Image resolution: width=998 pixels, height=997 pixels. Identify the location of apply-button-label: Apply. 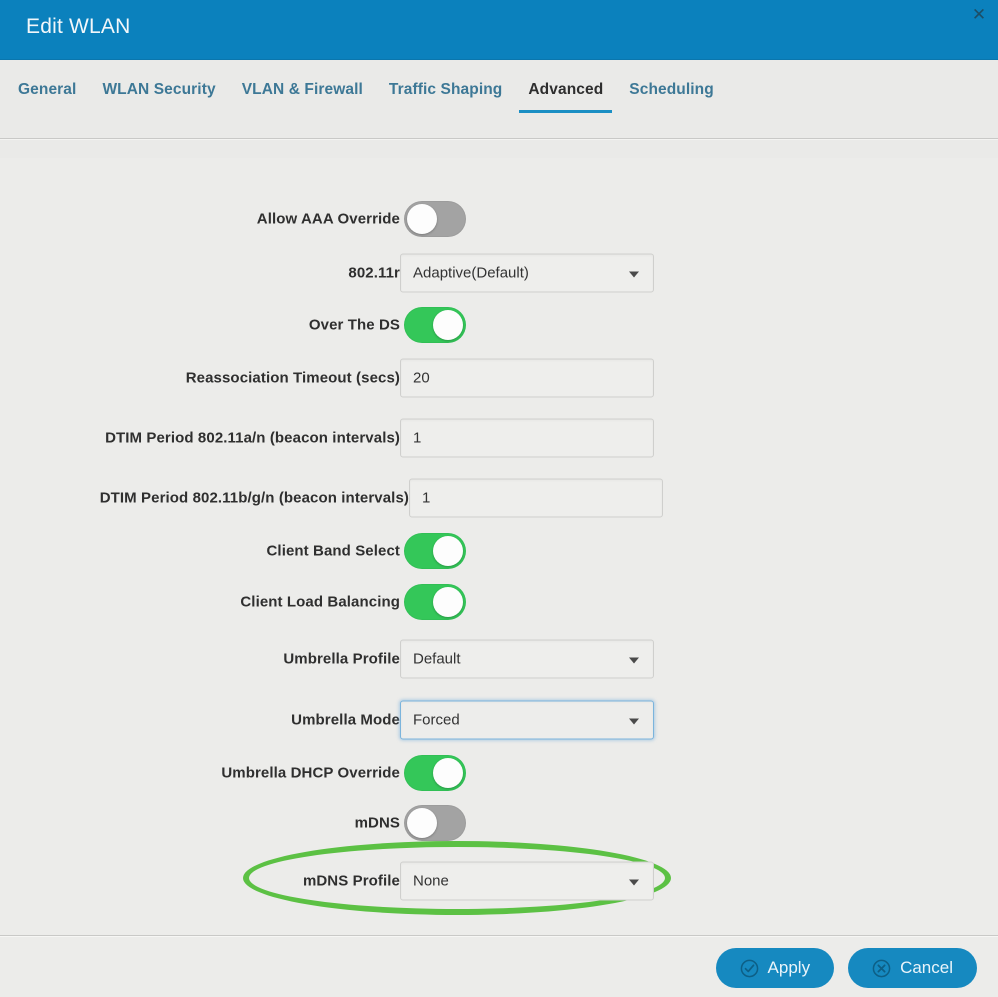
(789, 967).